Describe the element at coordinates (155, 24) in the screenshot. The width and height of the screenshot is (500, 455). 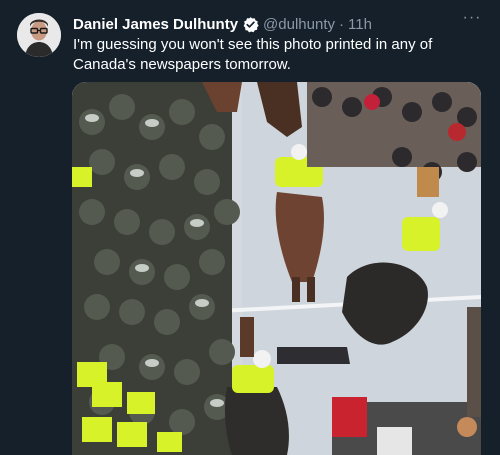
I see `author-name: Daniel James Dulhunty` at that location.